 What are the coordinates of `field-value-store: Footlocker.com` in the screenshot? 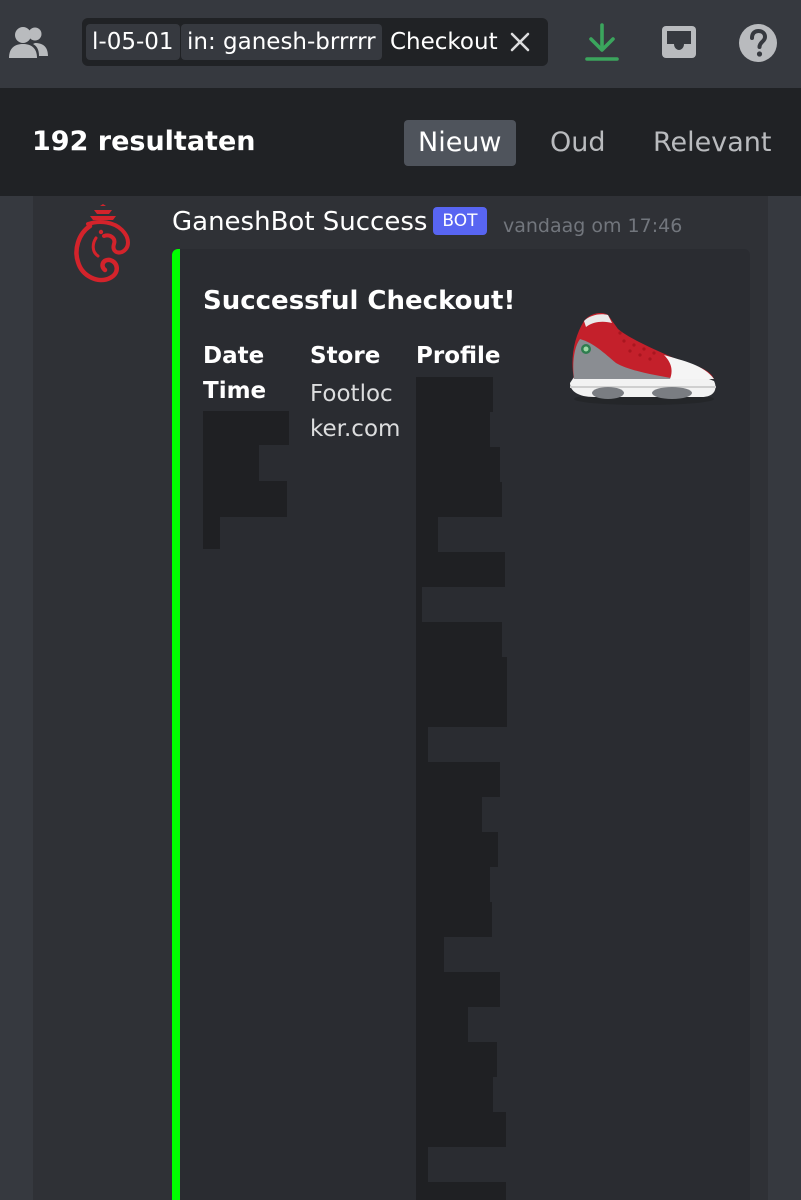 It's located at (355, 411).